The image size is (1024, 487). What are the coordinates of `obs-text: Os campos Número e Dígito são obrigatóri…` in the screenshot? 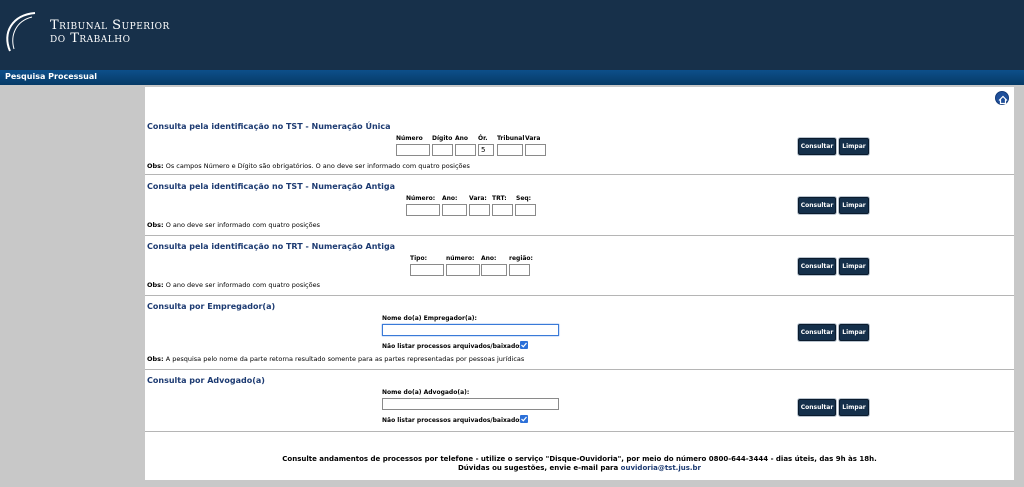 It's located at (316, 166).